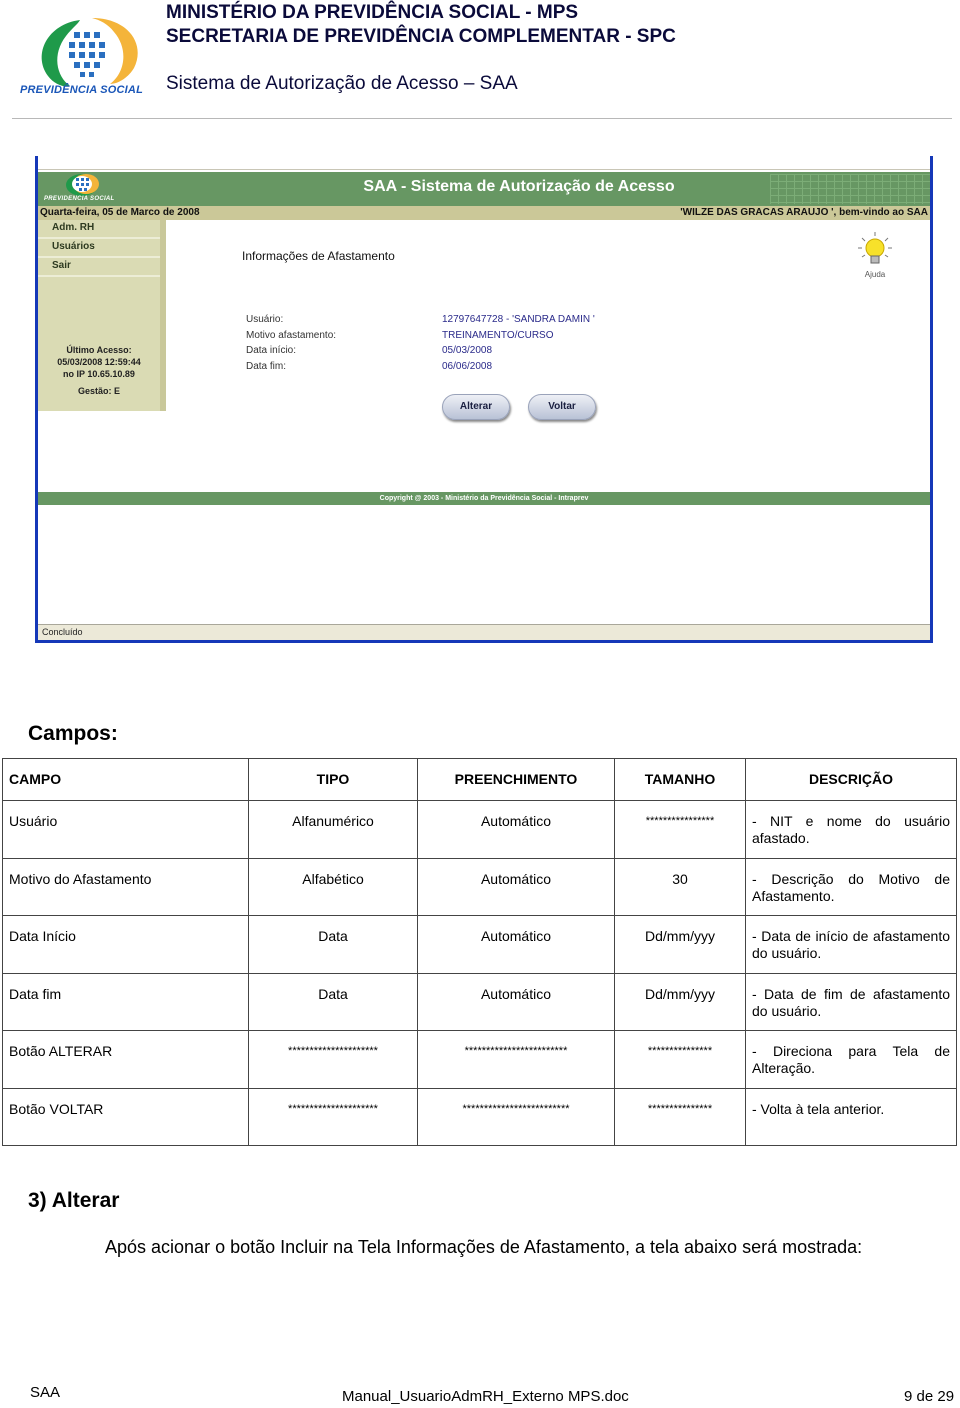  What do you see at coordinates (98, 391) in the screenshot?
I see `gestao-label: Gestão: E` at bounding box center [98, 391].